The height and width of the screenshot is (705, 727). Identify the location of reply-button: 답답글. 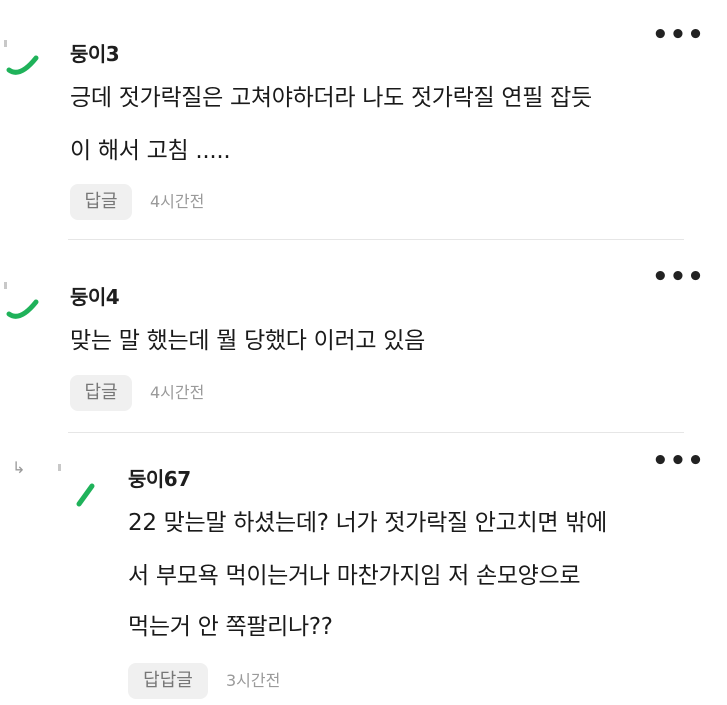
(168, 681).